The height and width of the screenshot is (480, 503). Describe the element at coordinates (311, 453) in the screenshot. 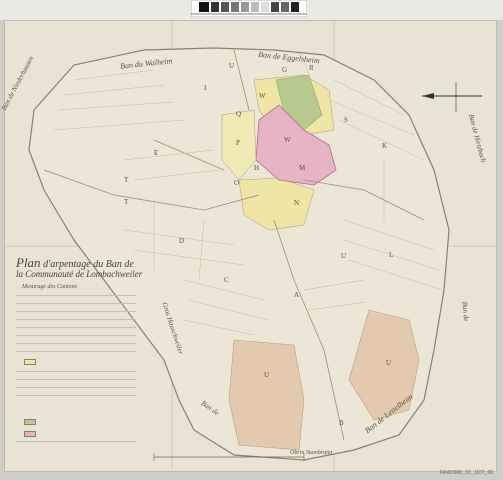

I see `border-label-stambrunn: Obrin Stambrunn` at that location.